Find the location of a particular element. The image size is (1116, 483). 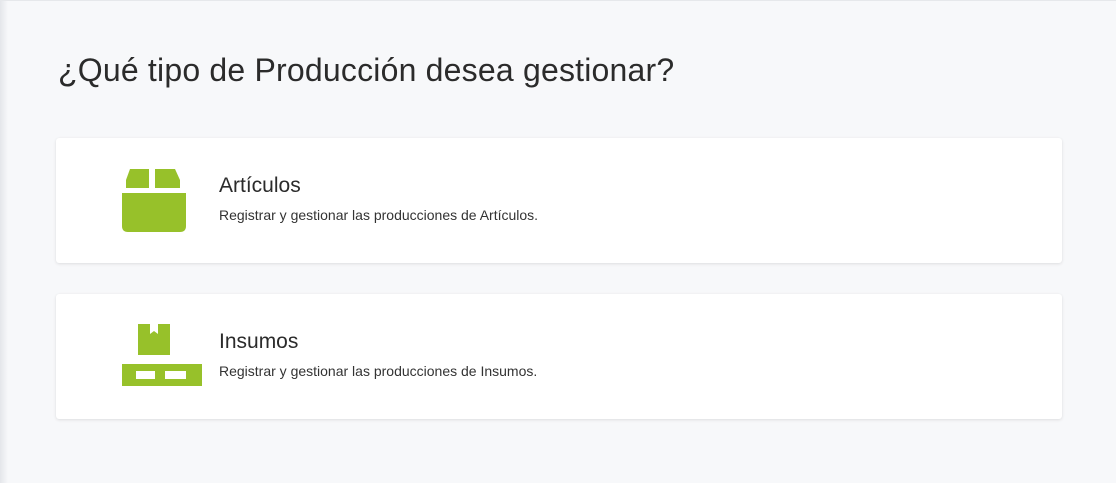

page-title: ¿Qué tipo de Producción desea gestionar? is located at coordinates (366, 70).